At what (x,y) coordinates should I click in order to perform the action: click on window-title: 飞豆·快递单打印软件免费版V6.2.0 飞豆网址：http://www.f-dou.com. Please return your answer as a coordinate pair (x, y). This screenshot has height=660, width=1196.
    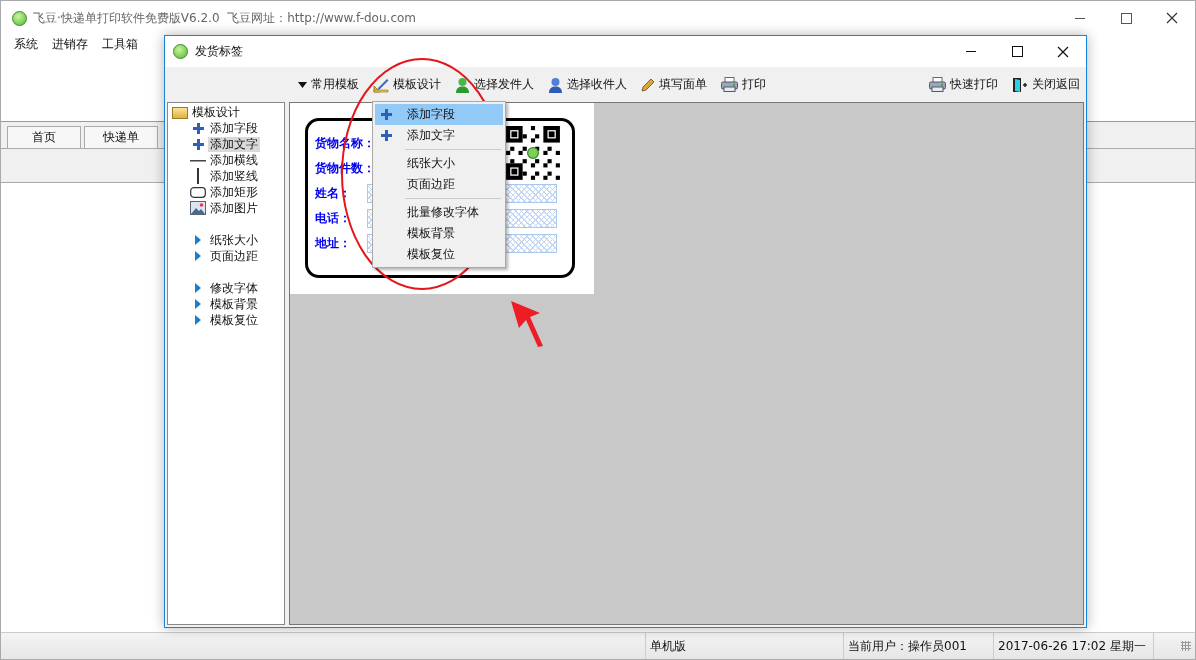
    Looking at the image, I should click on (224, 18).